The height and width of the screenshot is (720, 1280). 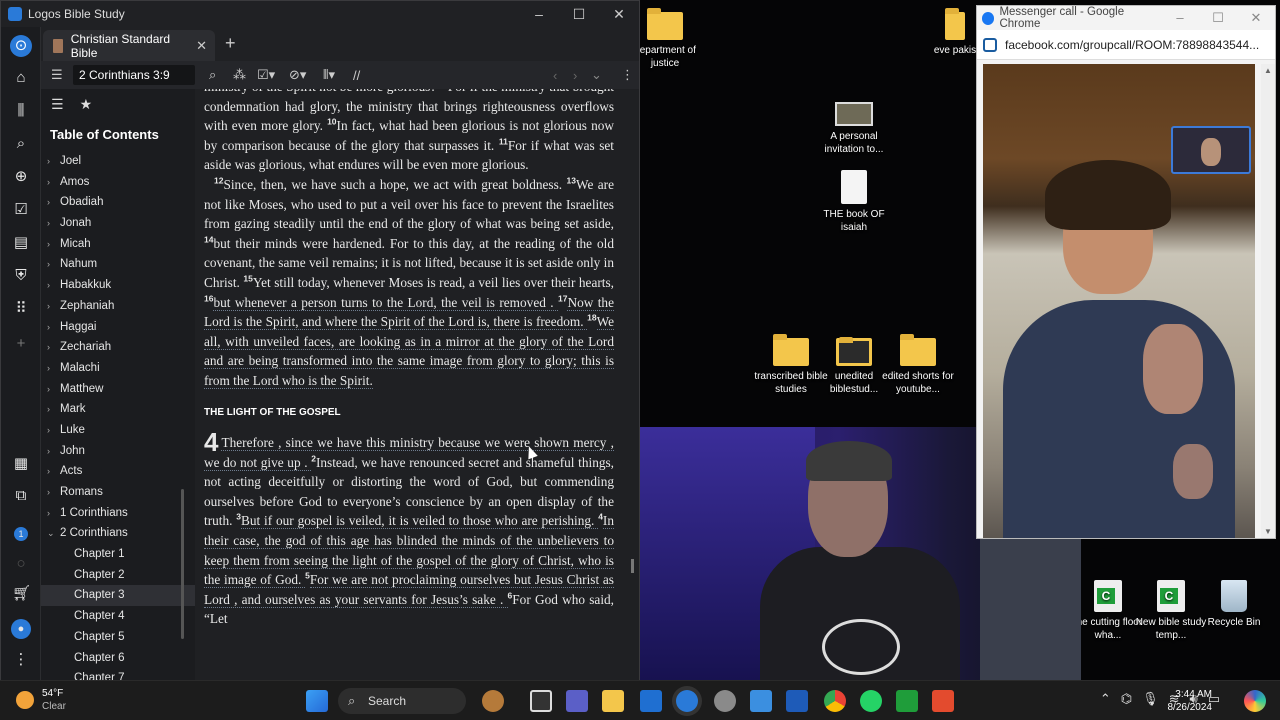 What do you see at coordinates (1105, 699) in the screenshot?
I see `chevron-up-icon: ⌃` at bounding box center [1105, 699].